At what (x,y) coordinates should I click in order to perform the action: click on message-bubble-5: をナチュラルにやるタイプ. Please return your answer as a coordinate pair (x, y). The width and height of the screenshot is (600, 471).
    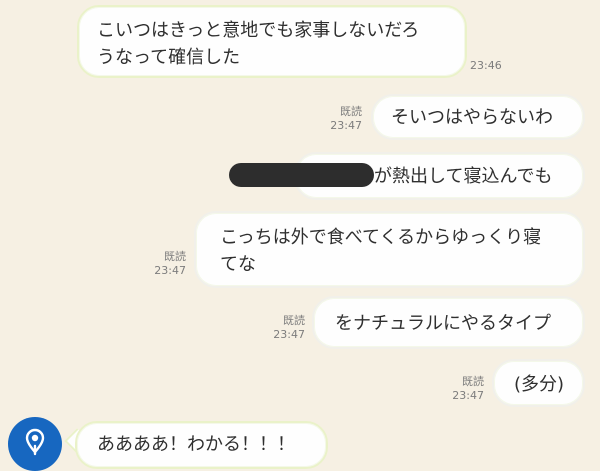
    Looking at the image, I should click on (448, 322).